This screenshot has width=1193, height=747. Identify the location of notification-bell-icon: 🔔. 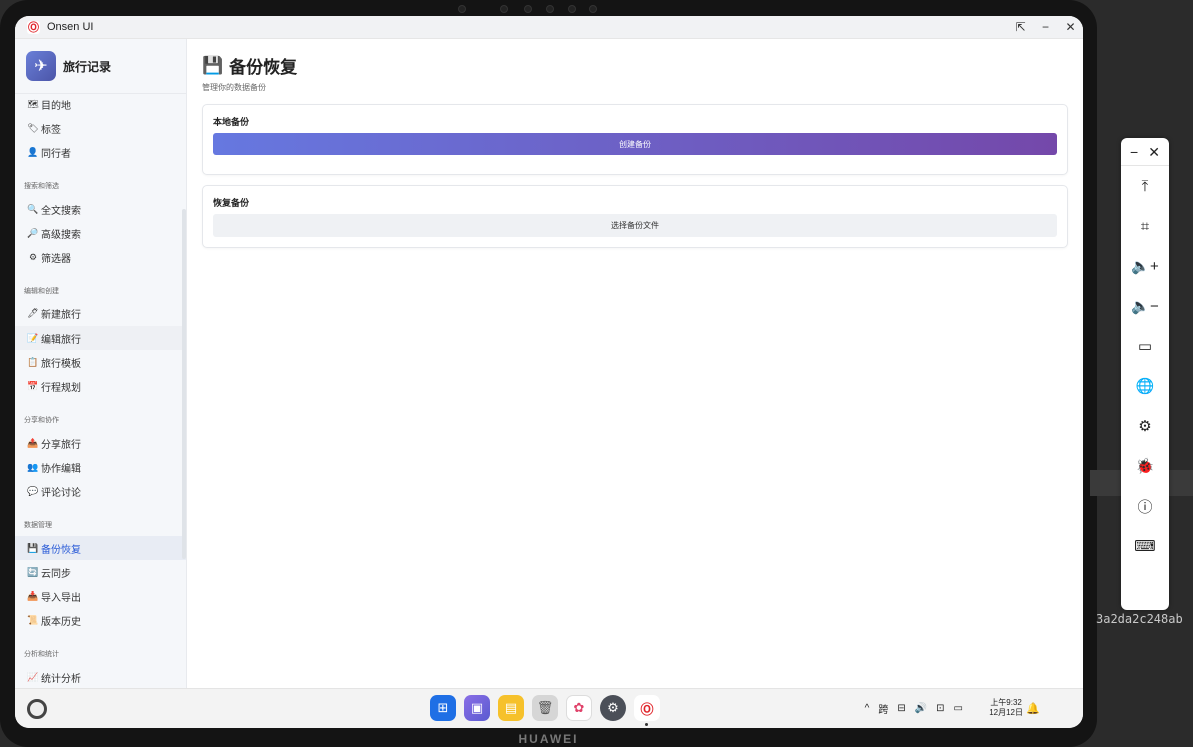
(1033, 708).